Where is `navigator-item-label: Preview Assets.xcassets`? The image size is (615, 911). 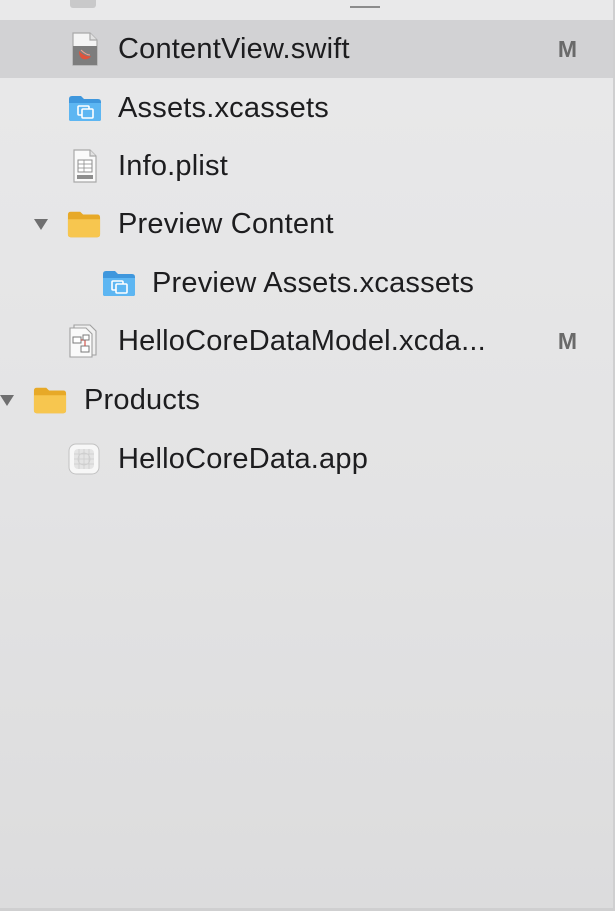
navigator-item-label: Preview Assets.xcassets is located at coordinates (313, 282).